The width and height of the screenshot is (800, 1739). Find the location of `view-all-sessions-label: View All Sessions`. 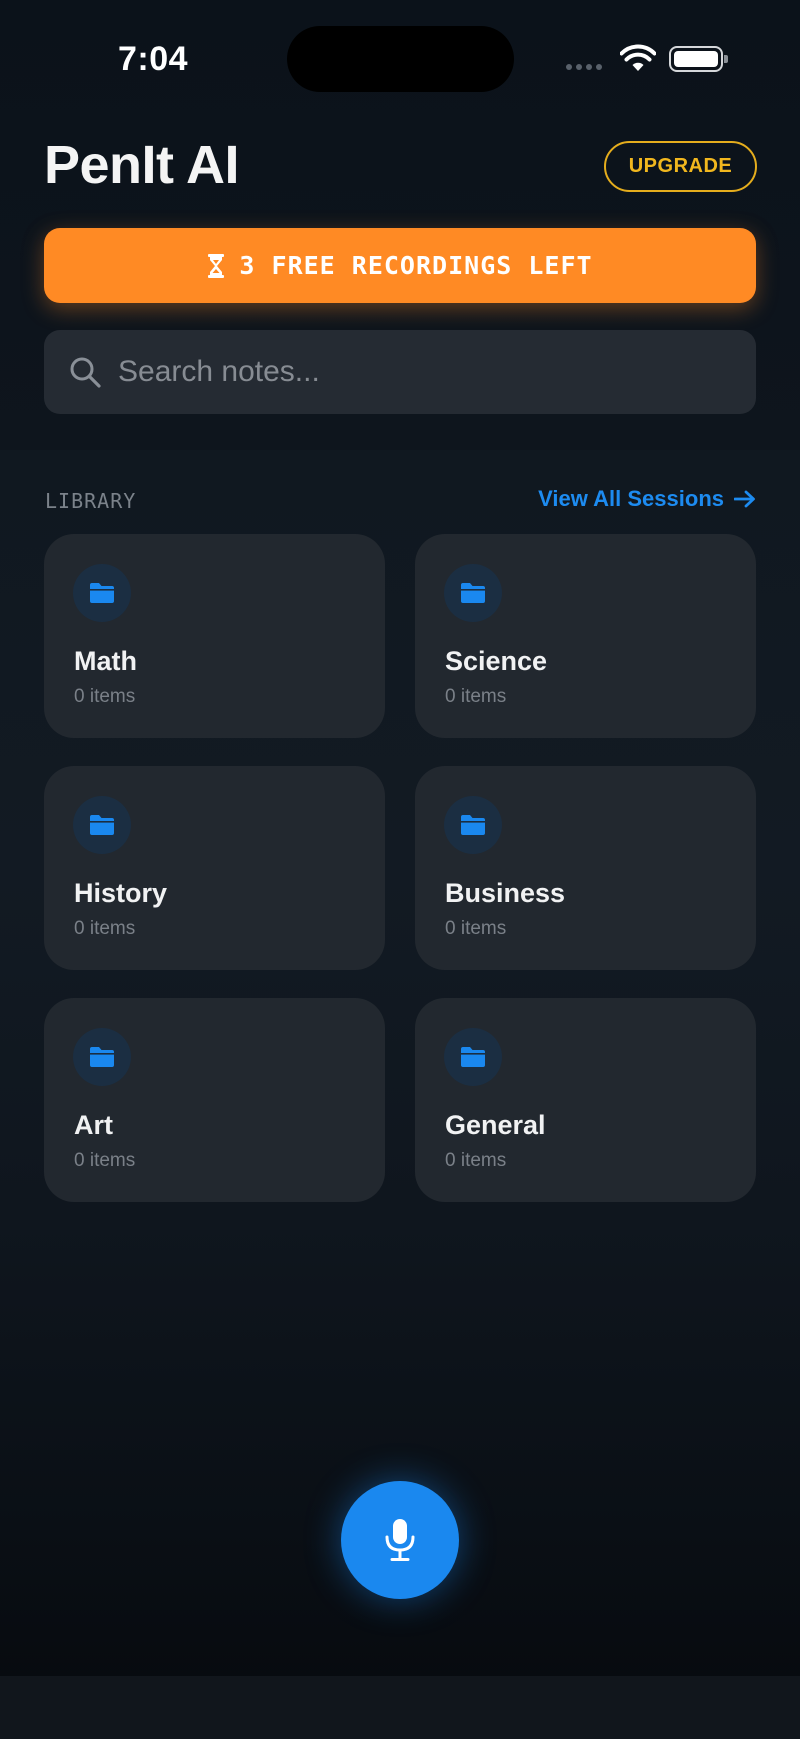

view-all-sessions-label: View All Sessions is located at coordinates (631, 498).